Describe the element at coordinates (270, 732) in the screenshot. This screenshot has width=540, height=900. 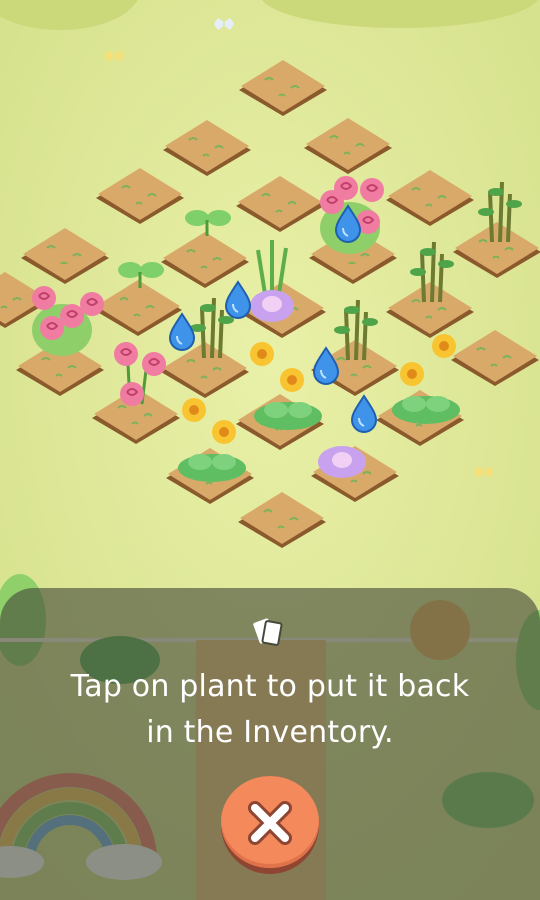
I see `tutorial-line-2: in the Inventory.` at that location.